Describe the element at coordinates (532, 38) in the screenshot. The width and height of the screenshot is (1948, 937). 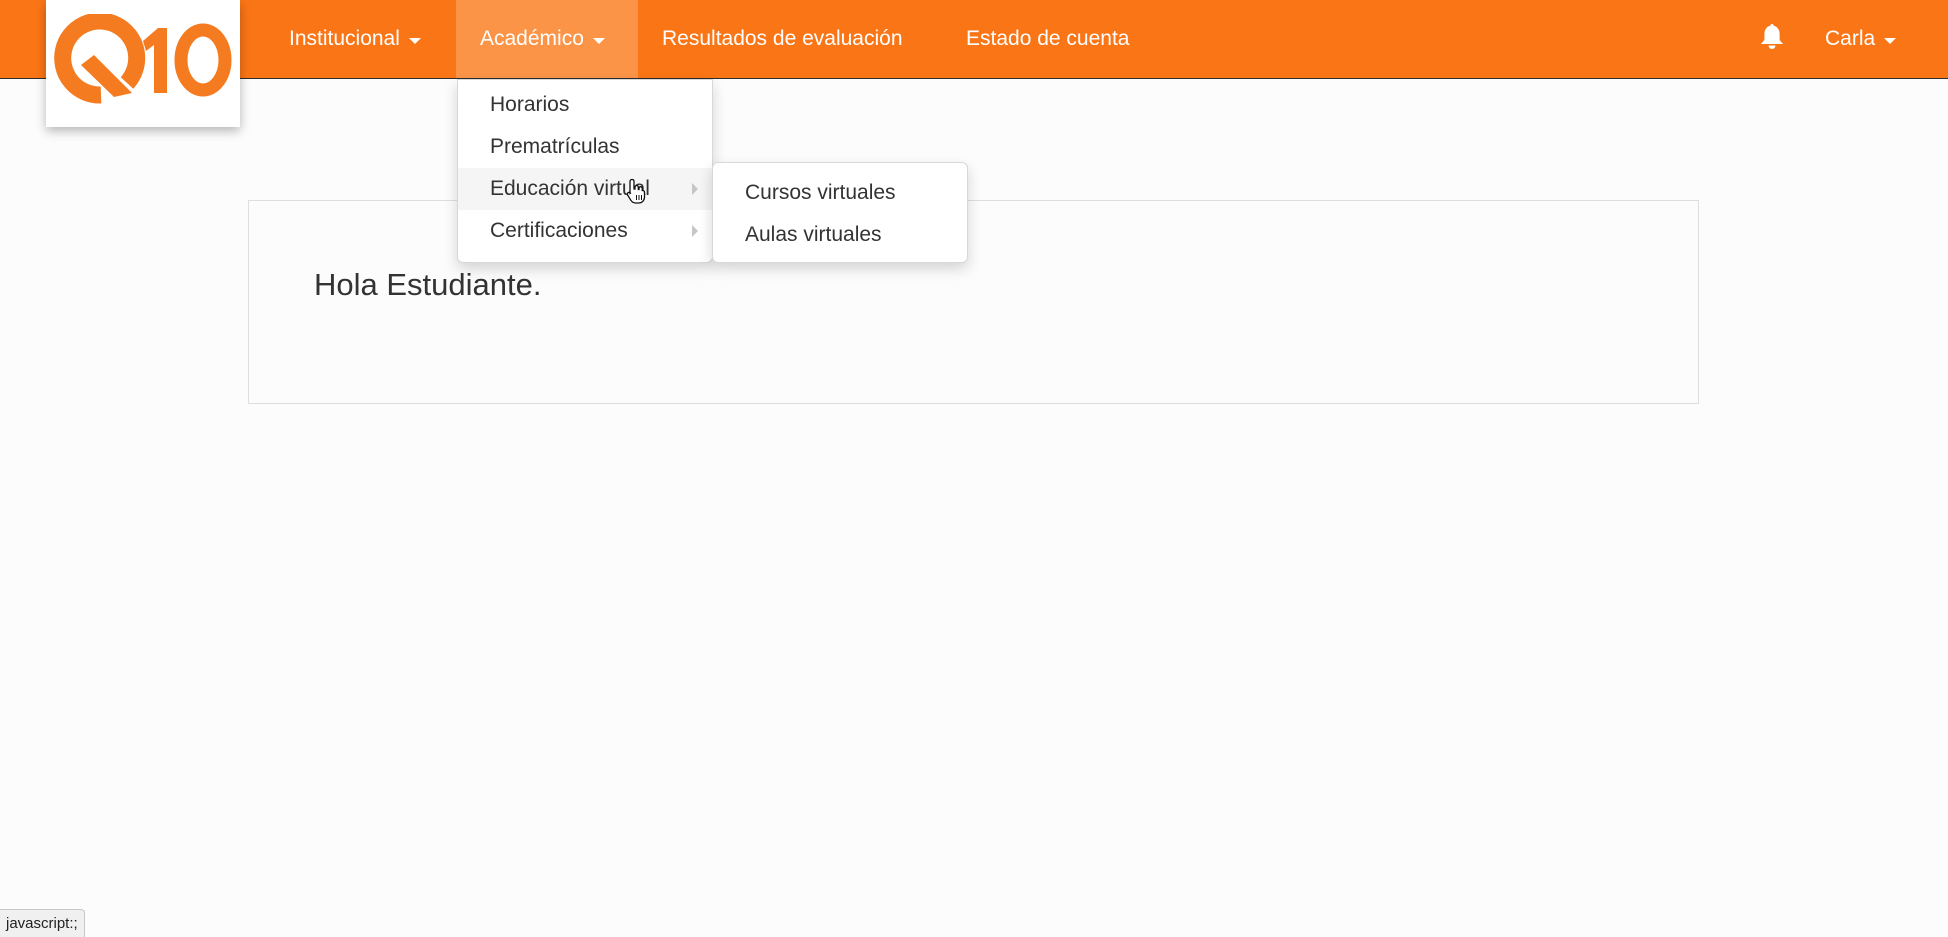
I see `nav-academico-label: Académico` at that location.